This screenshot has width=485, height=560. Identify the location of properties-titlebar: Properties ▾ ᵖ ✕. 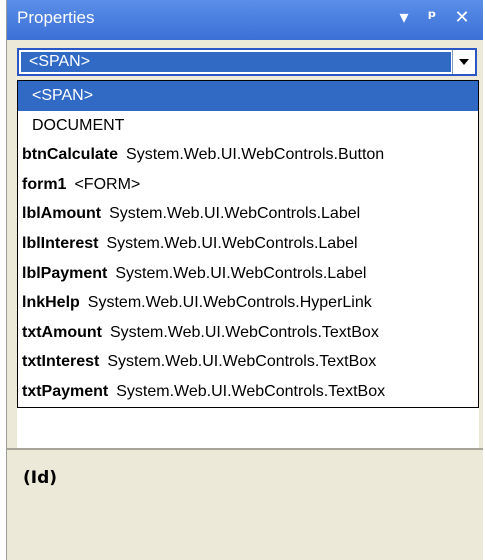
(245, 20).